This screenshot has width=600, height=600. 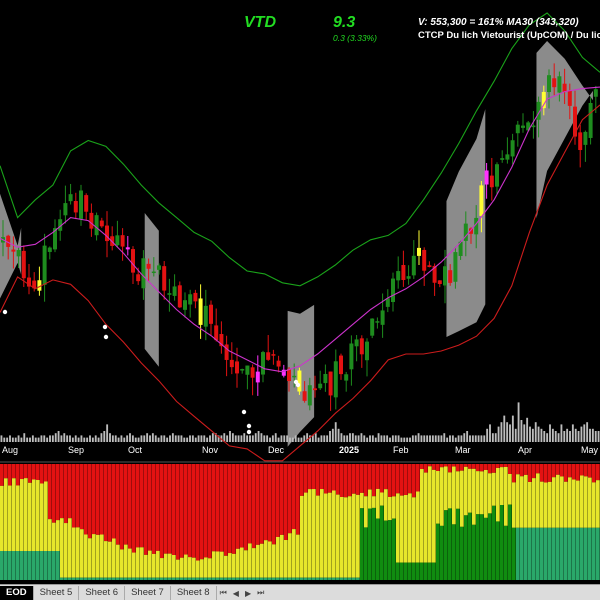 What do you see at coordinates (148, 593) in the screenshot?
I see `tab-sheet-7: Sheet 7` at bounding box center [148, 593].